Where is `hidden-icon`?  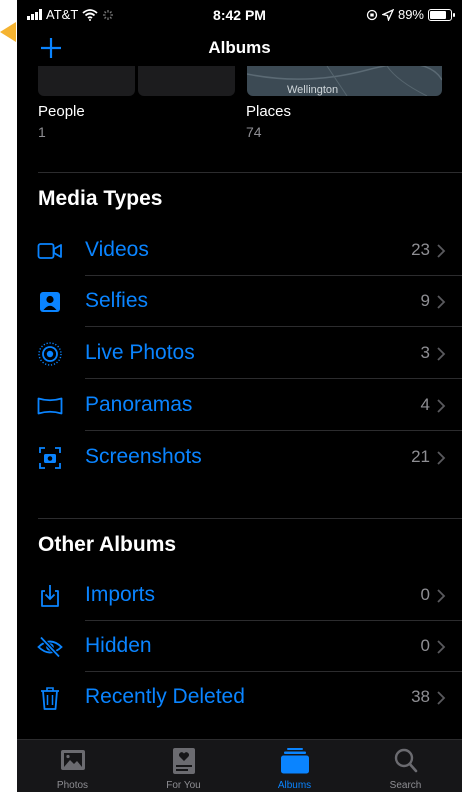
hidden-icon is located at coordinates (50, 647).